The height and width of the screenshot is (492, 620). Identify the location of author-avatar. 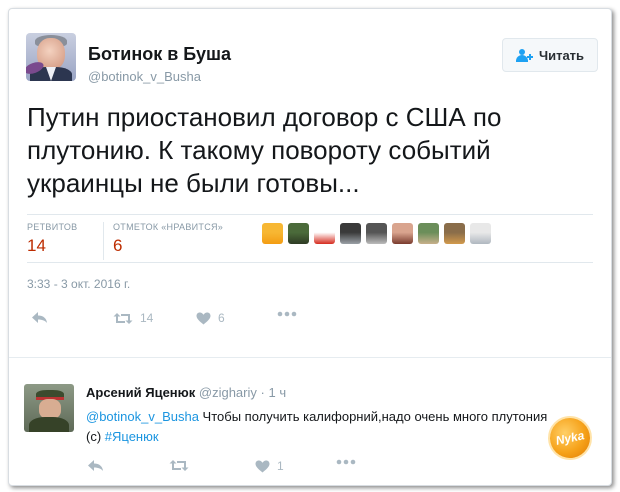
(51, 57).